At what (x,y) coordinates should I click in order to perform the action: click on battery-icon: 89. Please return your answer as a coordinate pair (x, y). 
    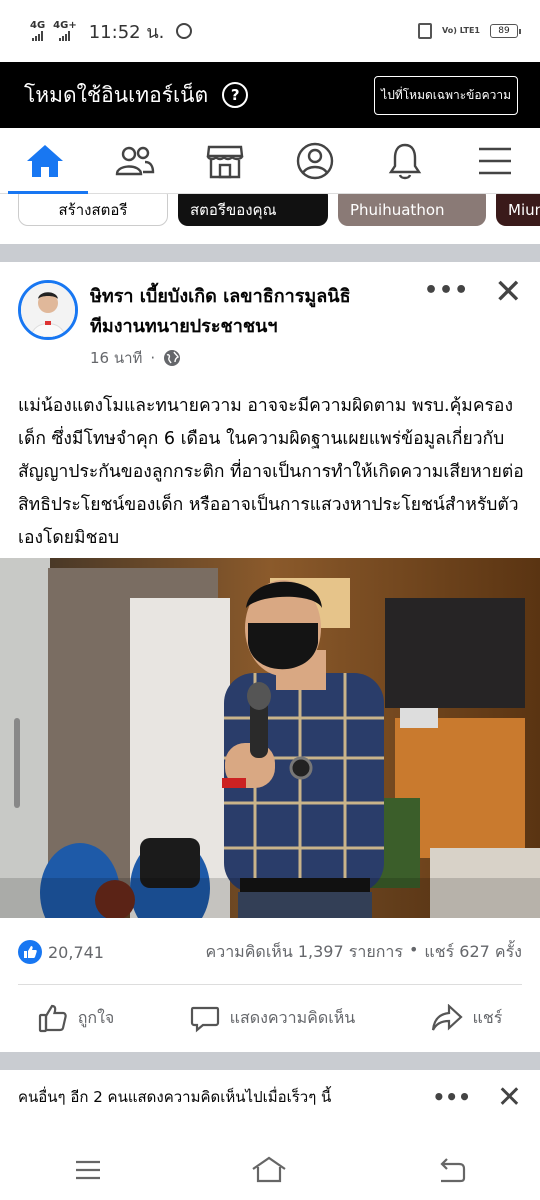
    Looking at the image, I should click on (505, 31).